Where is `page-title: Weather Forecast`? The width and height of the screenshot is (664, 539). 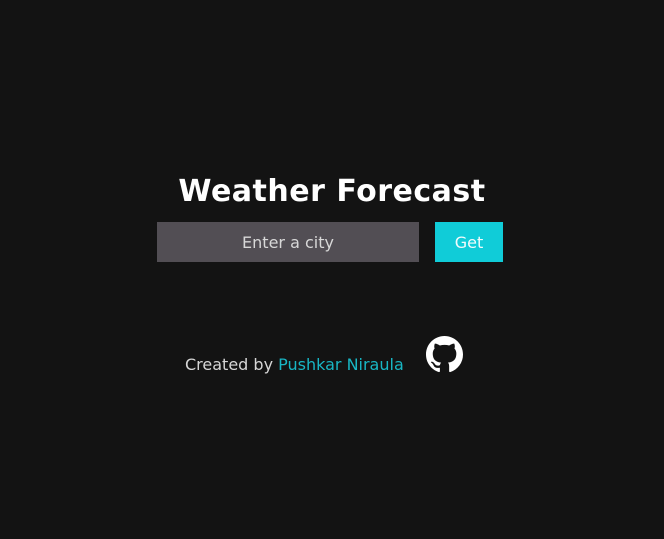
page-title: Weather Forecast is located at coordinates (332, 191).